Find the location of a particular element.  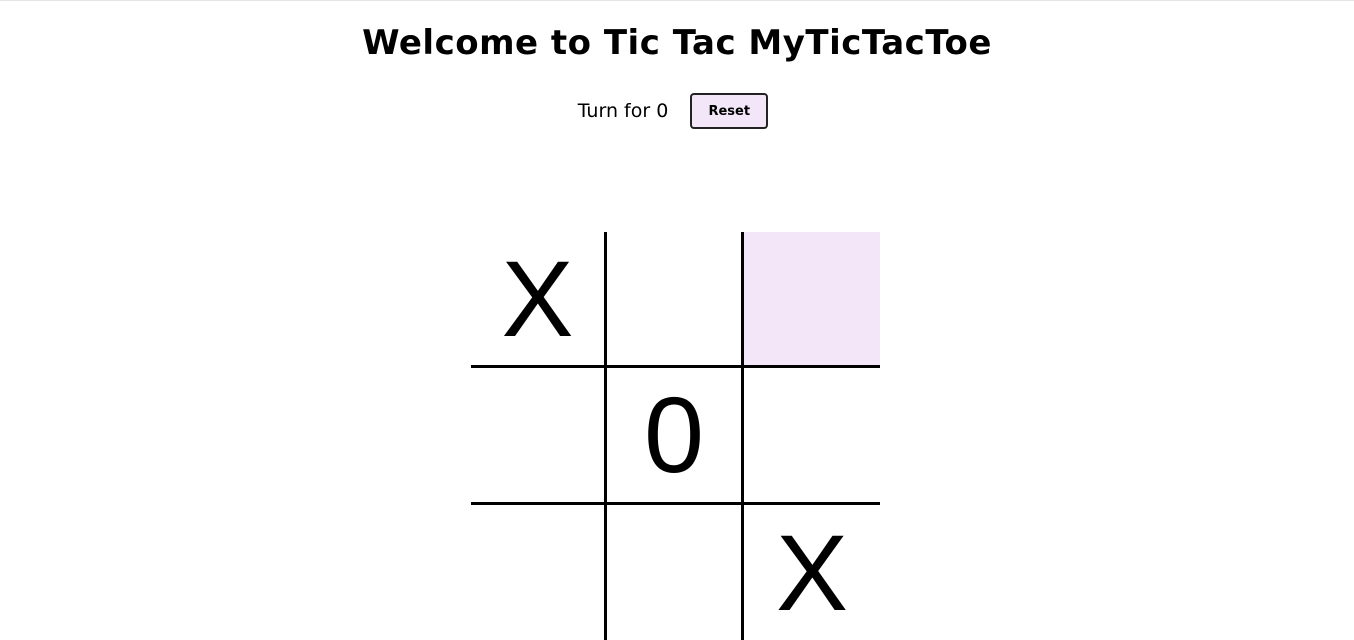

board-cell-1: X is located at coordinates (539, 300).